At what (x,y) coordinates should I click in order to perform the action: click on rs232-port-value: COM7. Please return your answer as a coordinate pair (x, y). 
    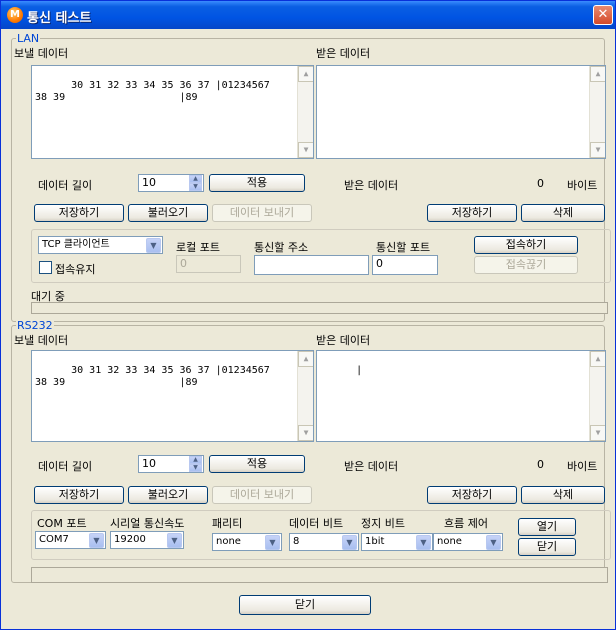
    Looking at the image, I should click on (54, 539).